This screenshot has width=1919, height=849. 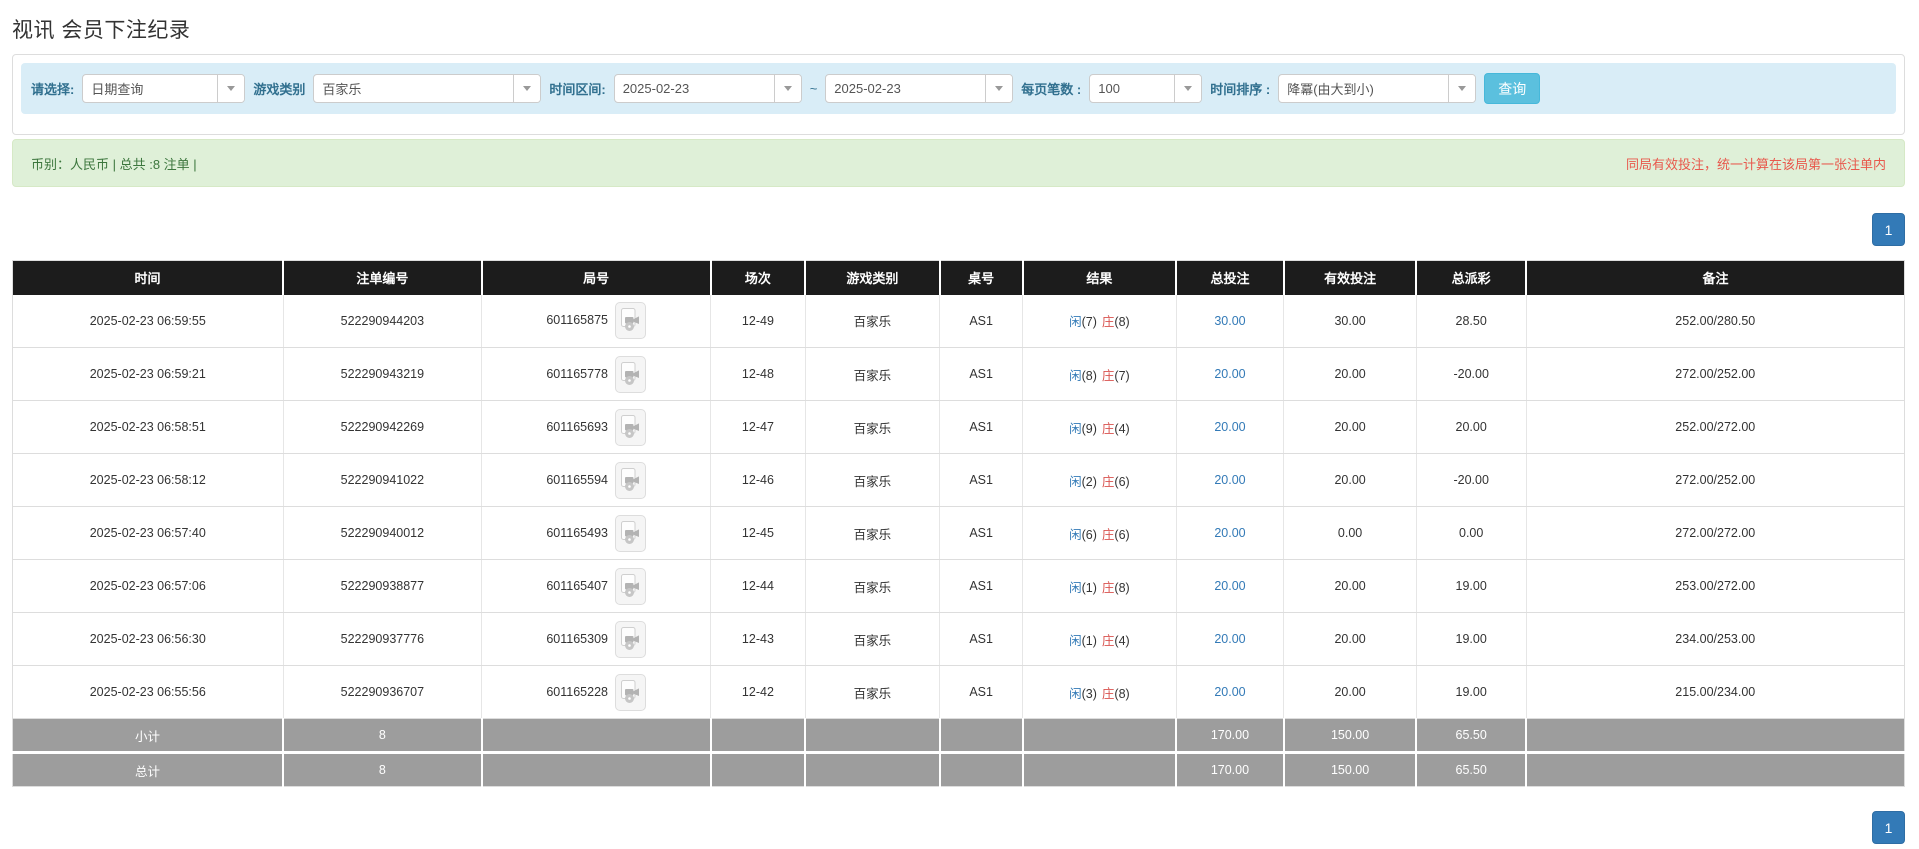 What do you see at coordinates (596, 321) in the screenshot?
I see `cell-round: 601165875` at bounding box center [596, 321].